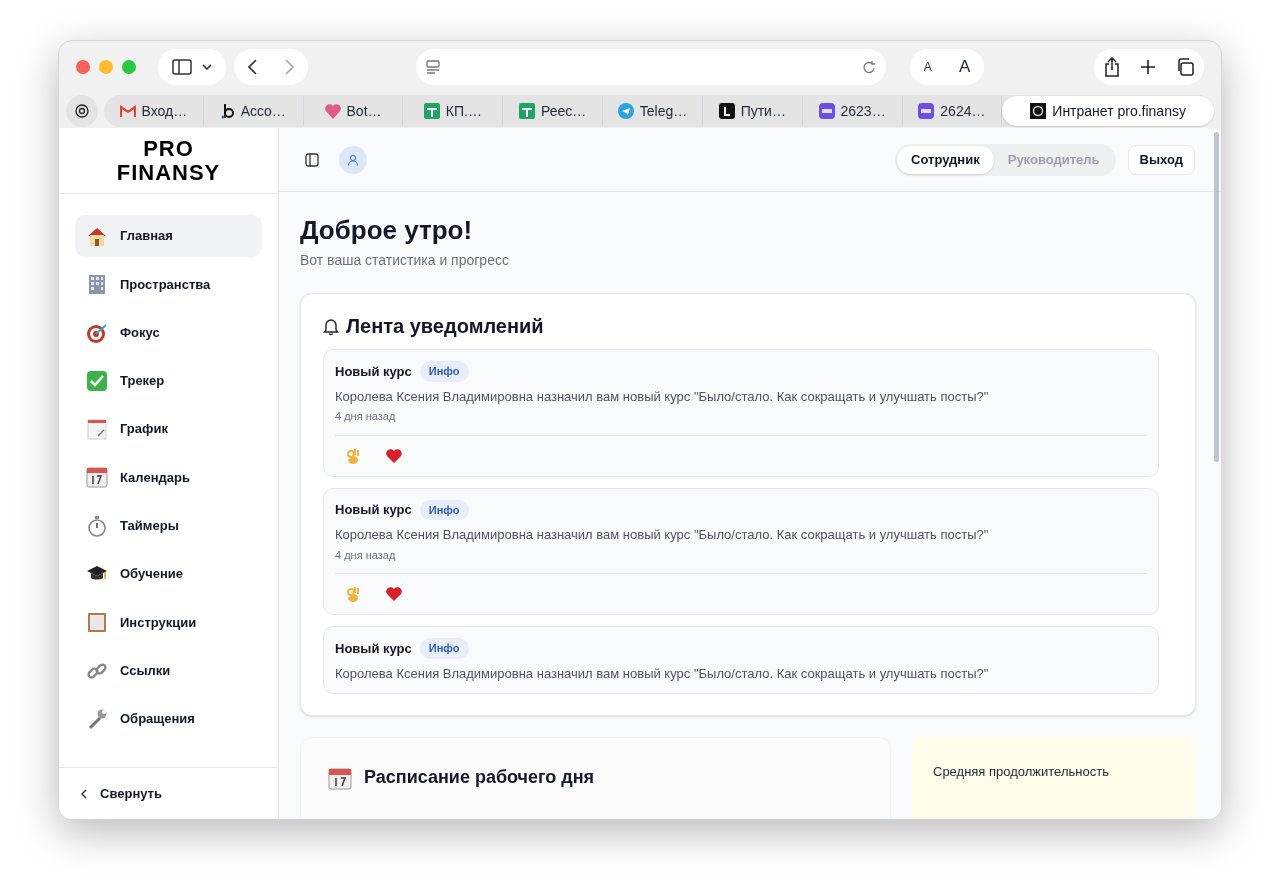  Describe the element at coordinates (168, 525) in the screenshot. I see `sidebar-item: Таймеры` at that location.